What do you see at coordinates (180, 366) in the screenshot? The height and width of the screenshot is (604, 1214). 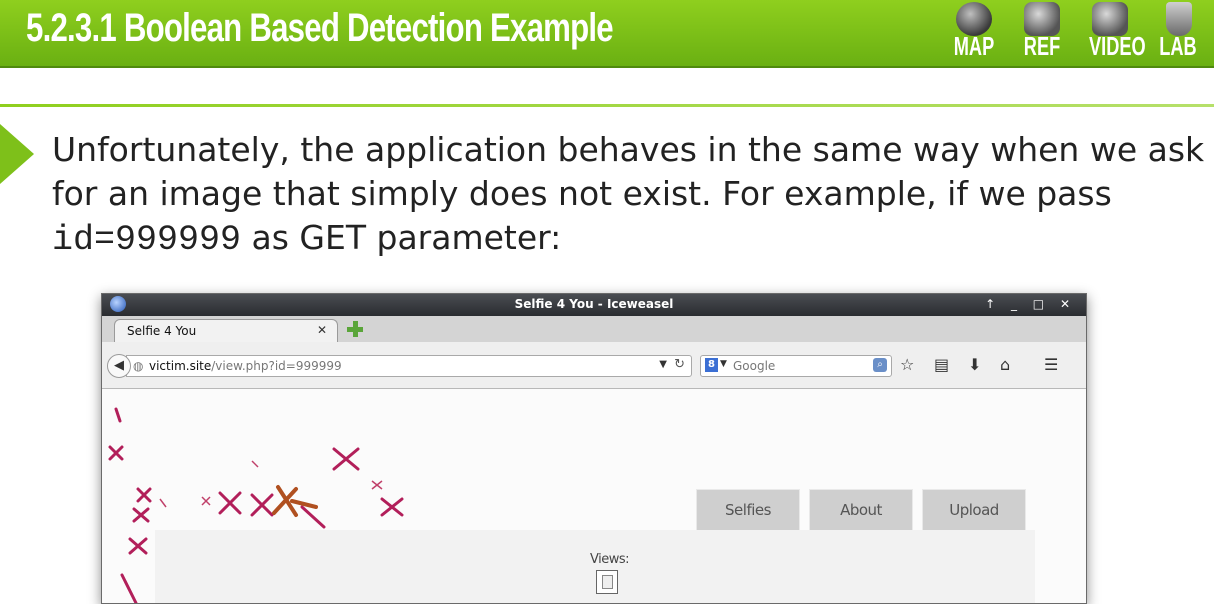 I see `url-host: victim.site` at bounding box center [180, 366].